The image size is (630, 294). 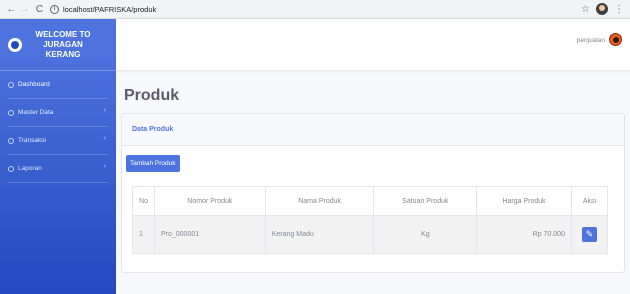 I want to click on sidebar-item-laporan: Laporan ›, so click(x=58, y=168).